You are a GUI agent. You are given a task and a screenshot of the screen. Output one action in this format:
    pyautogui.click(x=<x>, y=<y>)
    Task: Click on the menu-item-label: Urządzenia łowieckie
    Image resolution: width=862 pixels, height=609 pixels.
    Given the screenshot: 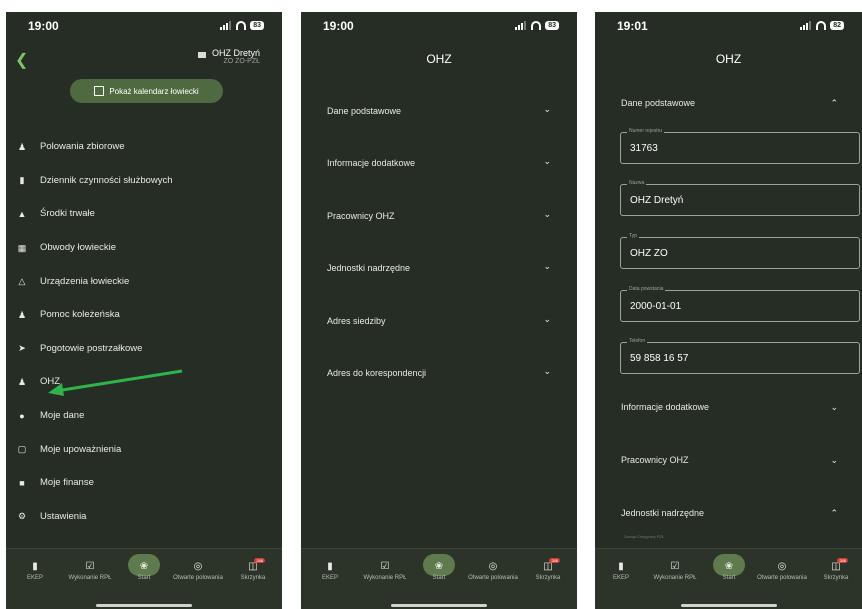 What is the action you would take?
    pyautogui.click(x=85, y=281)
    